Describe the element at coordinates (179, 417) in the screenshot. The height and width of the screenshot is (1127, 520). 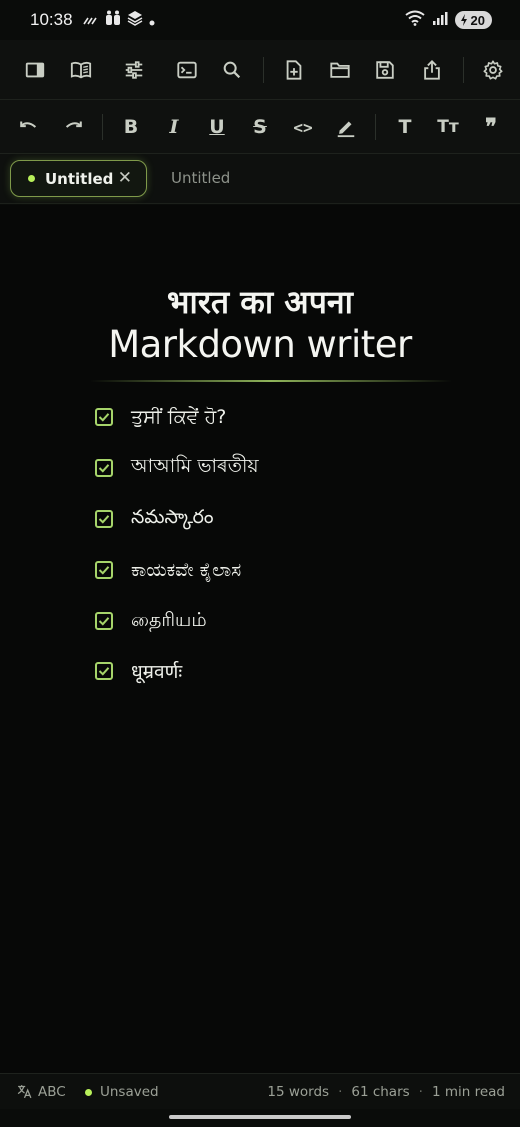
I see `task-text: ਤੁਸੀਂ ਕਿਵੇਂ ਹੋ?` at that location.